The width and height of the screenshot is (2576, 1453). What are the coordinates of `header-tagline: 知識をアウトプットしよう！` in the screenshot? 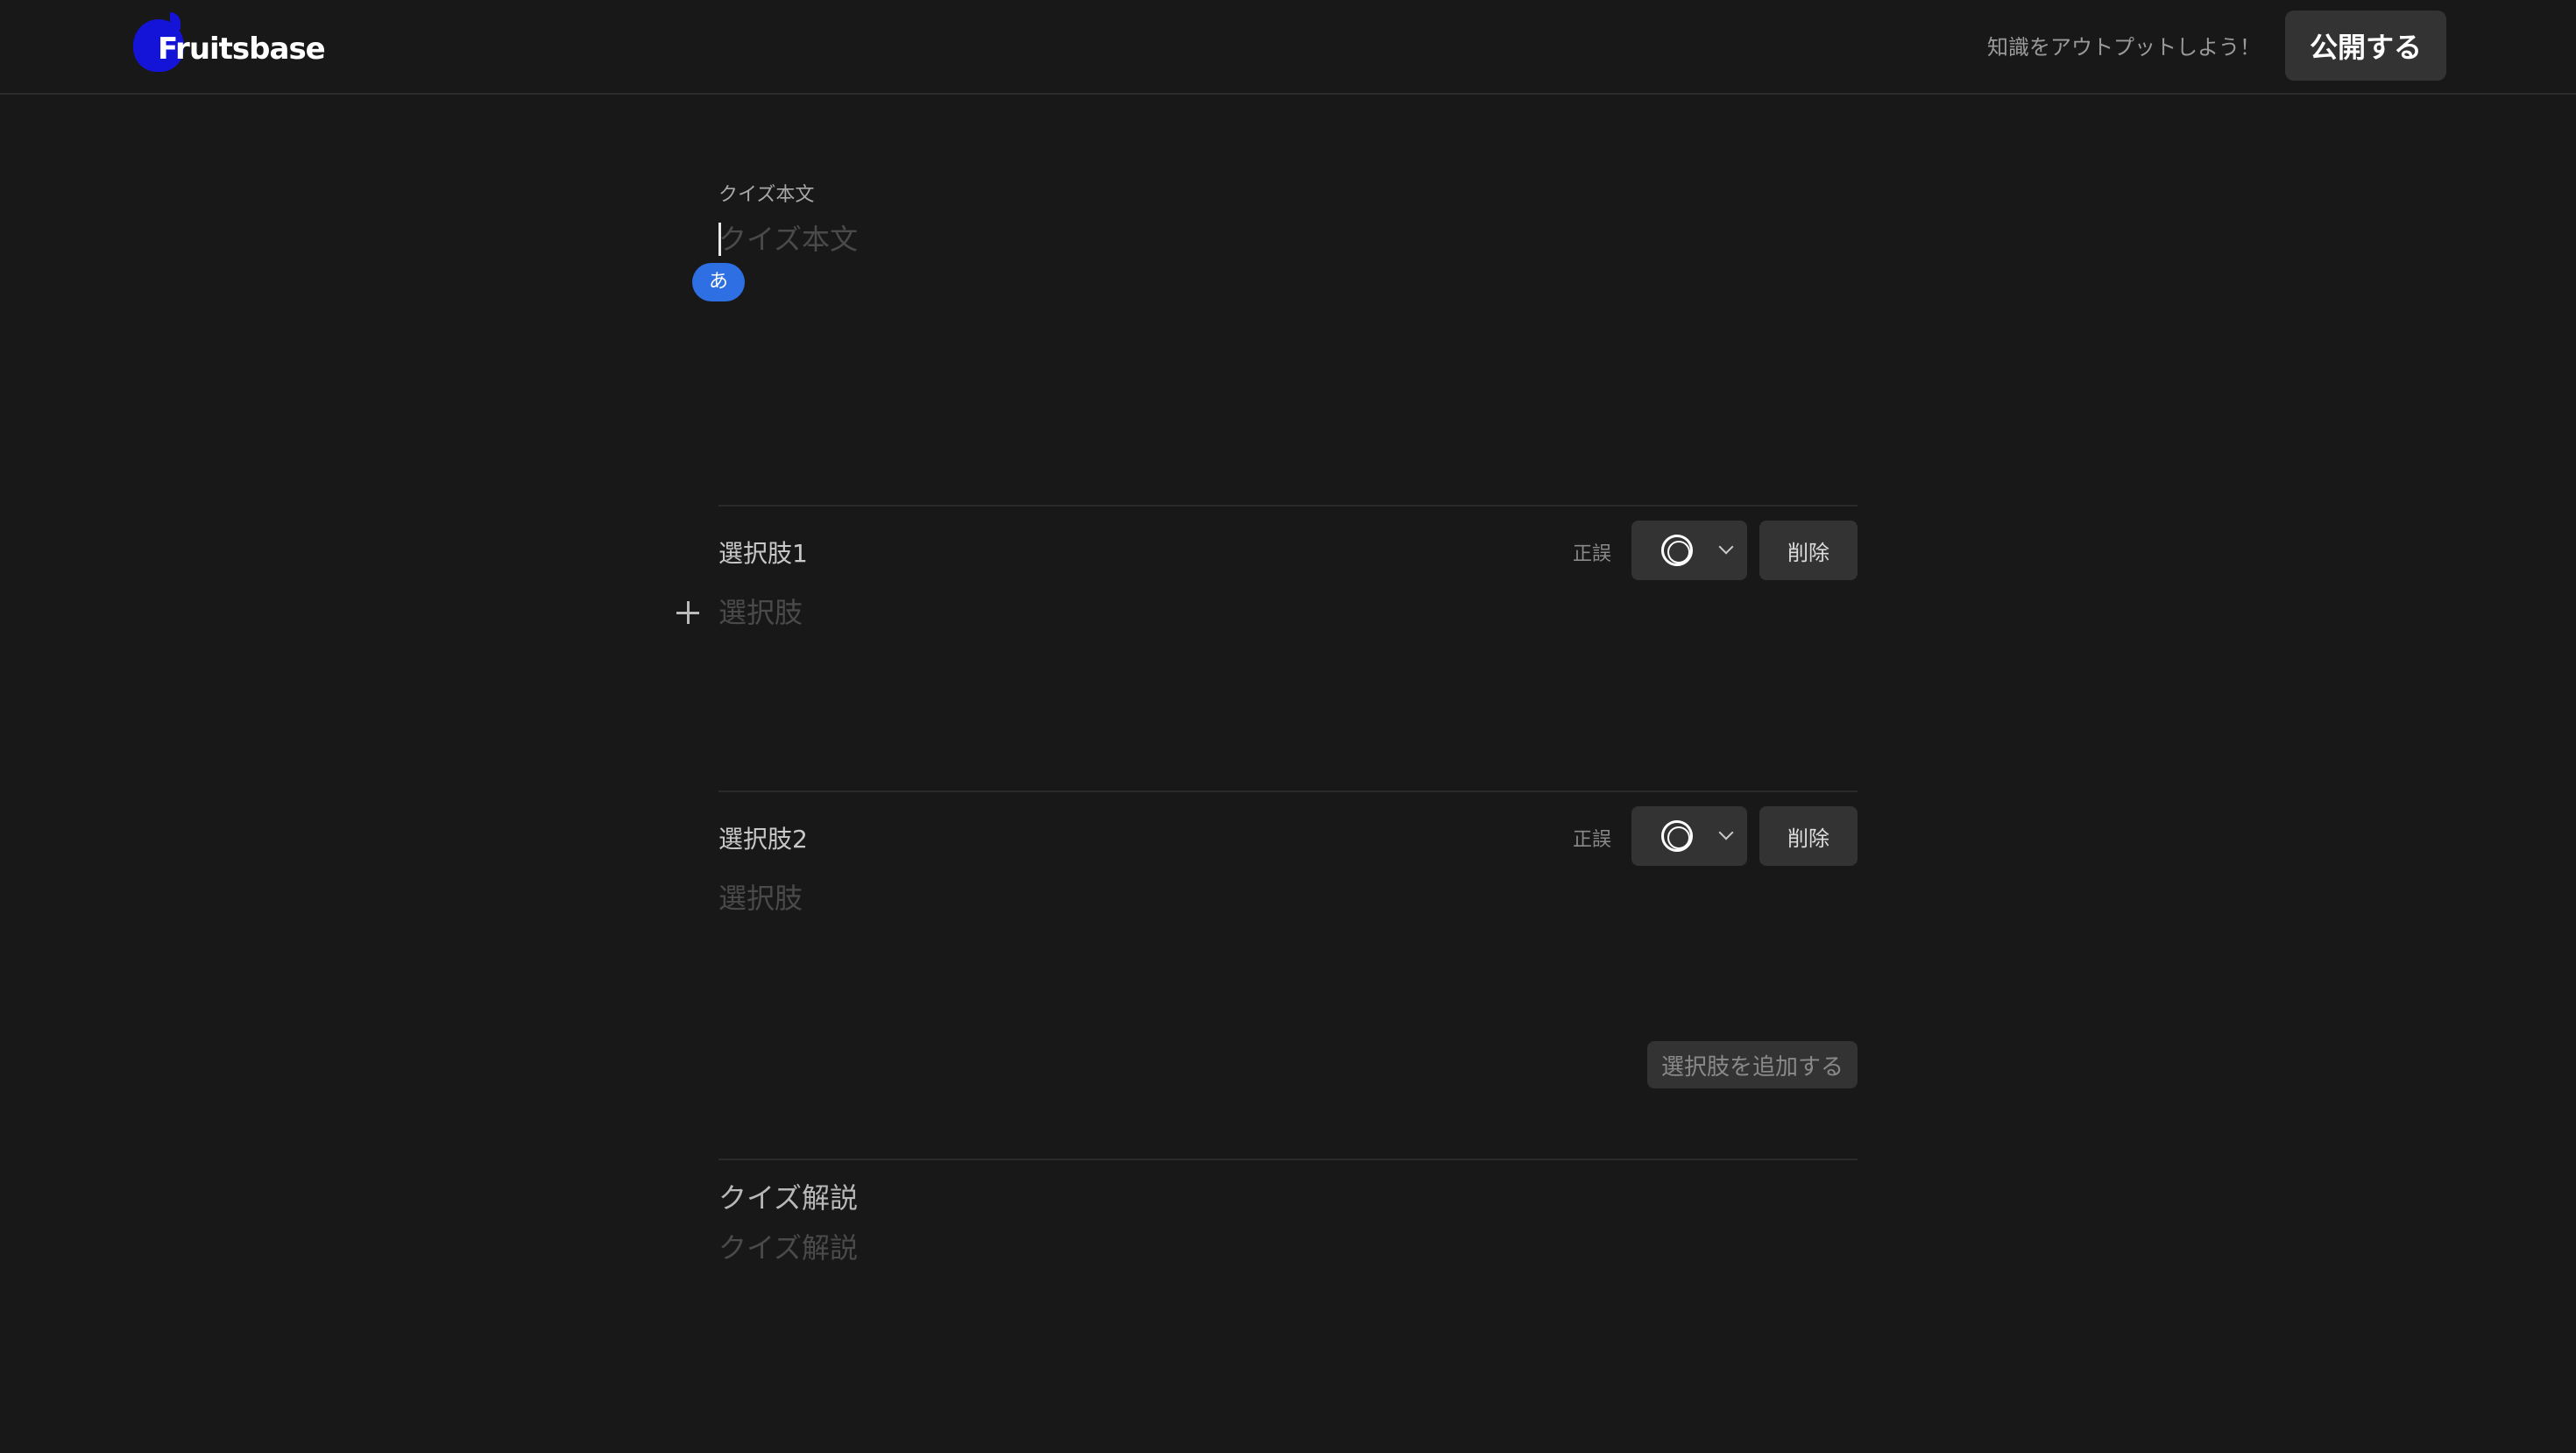 It's located at (2124, 47).